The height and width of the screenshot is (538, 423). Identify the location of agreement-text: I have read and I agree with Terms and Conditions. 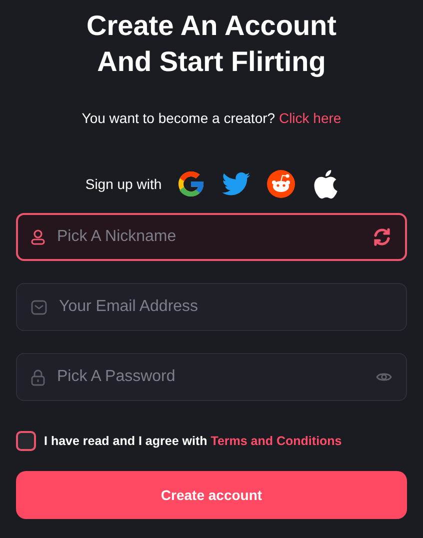
(193, 441).